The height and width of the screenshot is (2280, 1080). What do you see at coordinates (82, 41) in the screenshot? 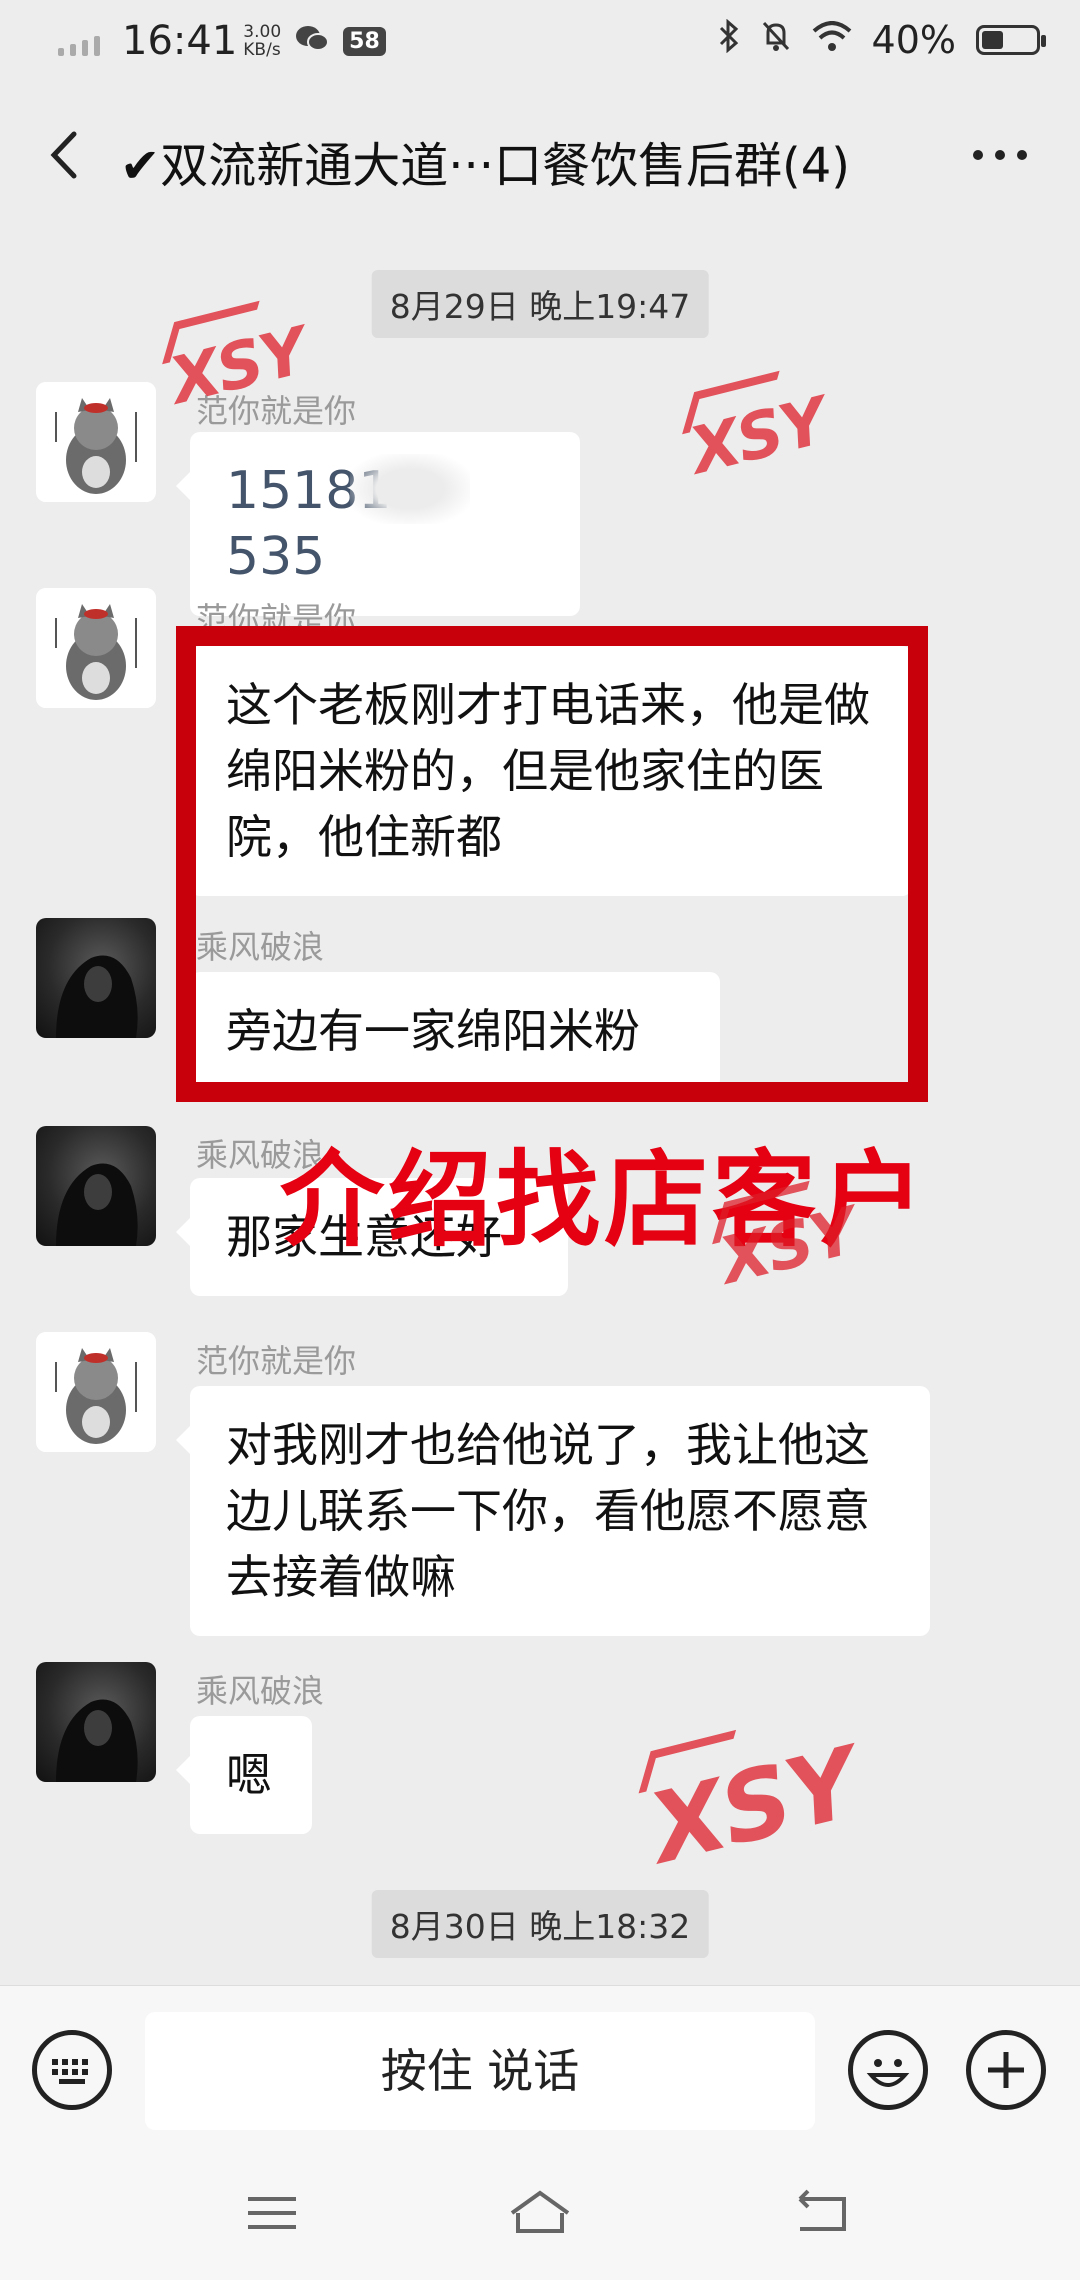
I see `signal-icon` at bounding box center [82, 41].